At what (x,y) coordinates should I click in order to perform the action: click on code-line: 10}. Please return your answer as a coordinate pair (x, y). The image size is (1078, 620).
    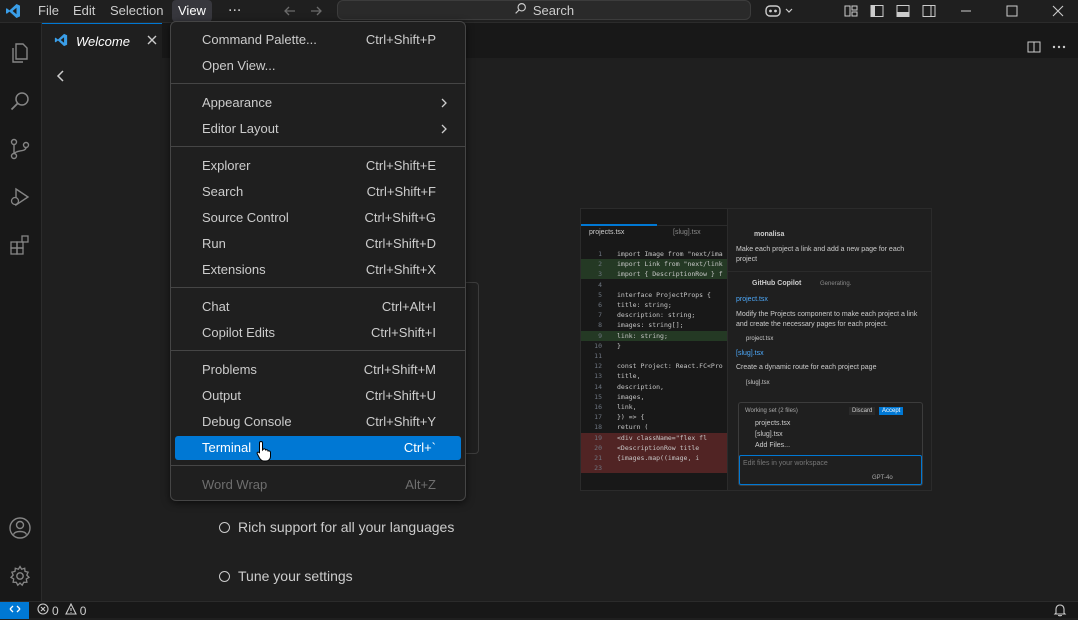
    Looking at the image, I should click on (654, 346).